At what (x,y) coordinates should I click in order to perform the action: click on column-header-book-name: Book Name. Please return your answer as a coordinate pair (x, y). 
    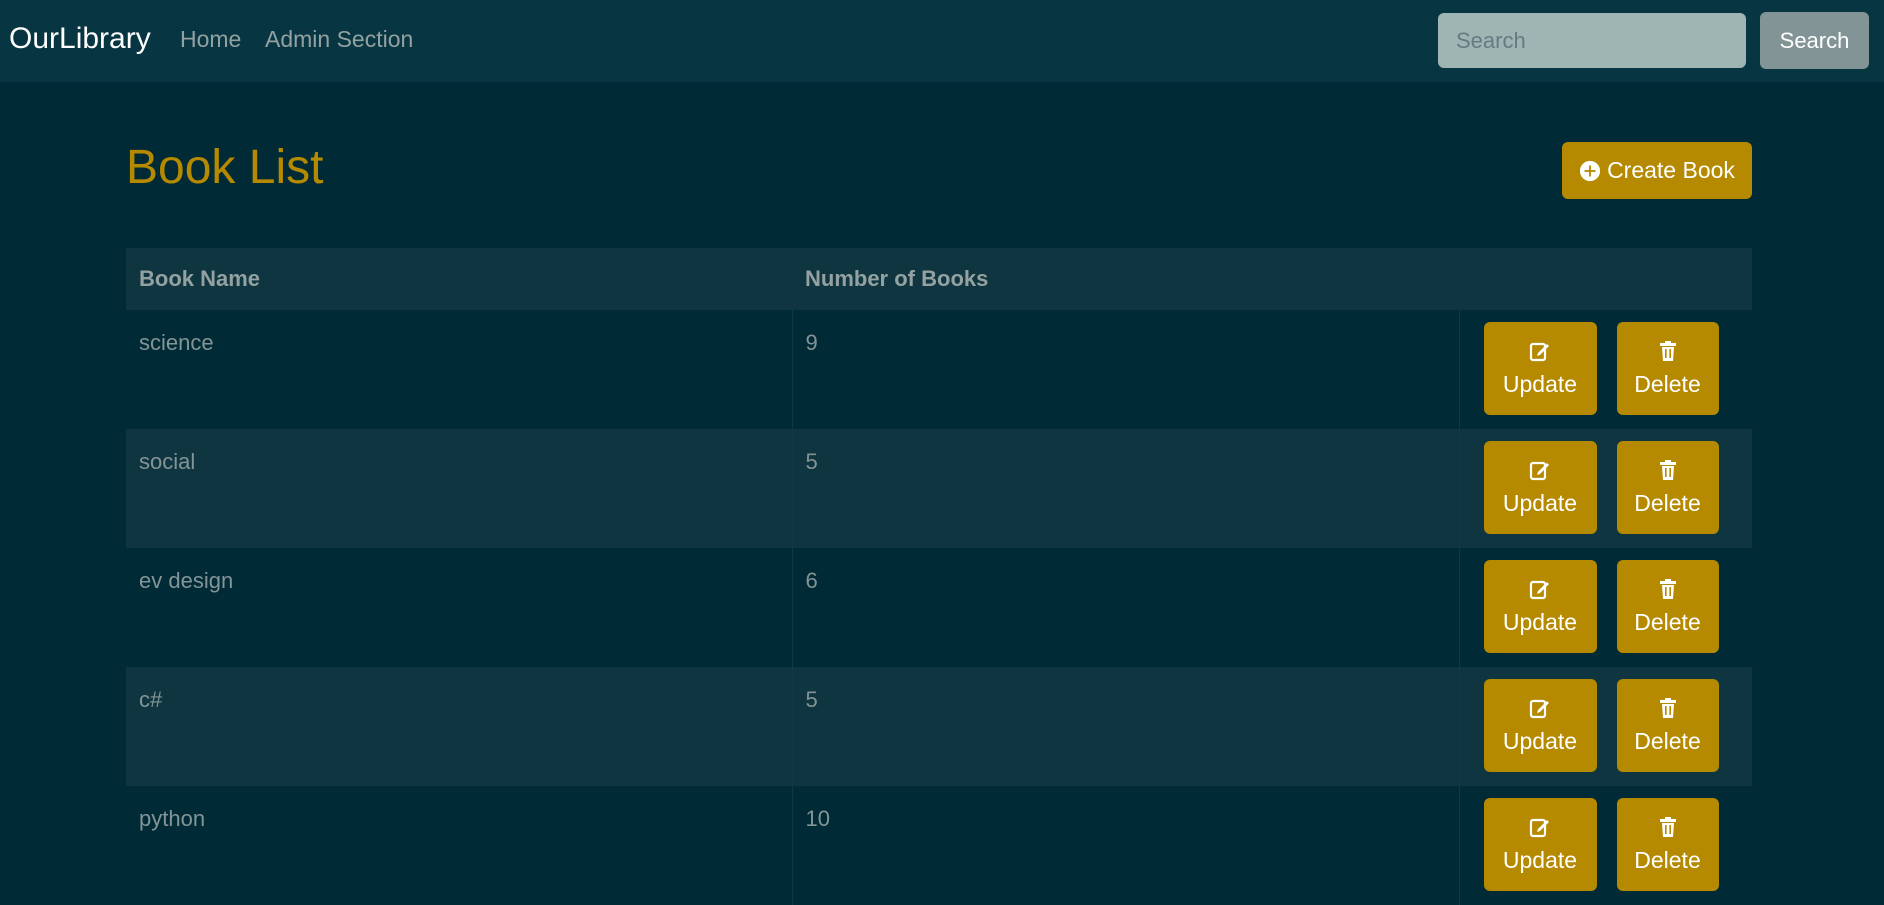
    Looking at the image, I should click on (459, 279).